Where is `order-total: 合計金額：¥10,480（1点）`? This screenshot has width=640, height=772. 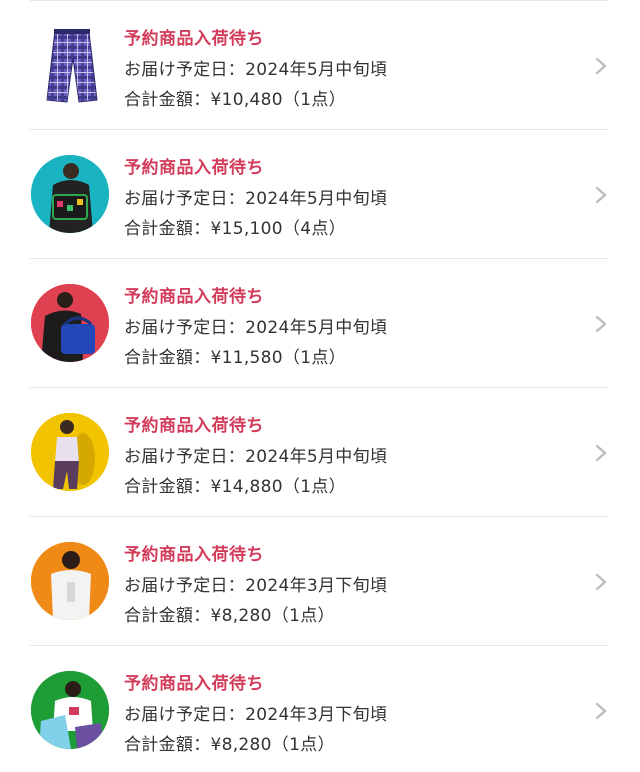 order-total: 合計金額：¥10,480（1点） is located at coordinates (235, 100).